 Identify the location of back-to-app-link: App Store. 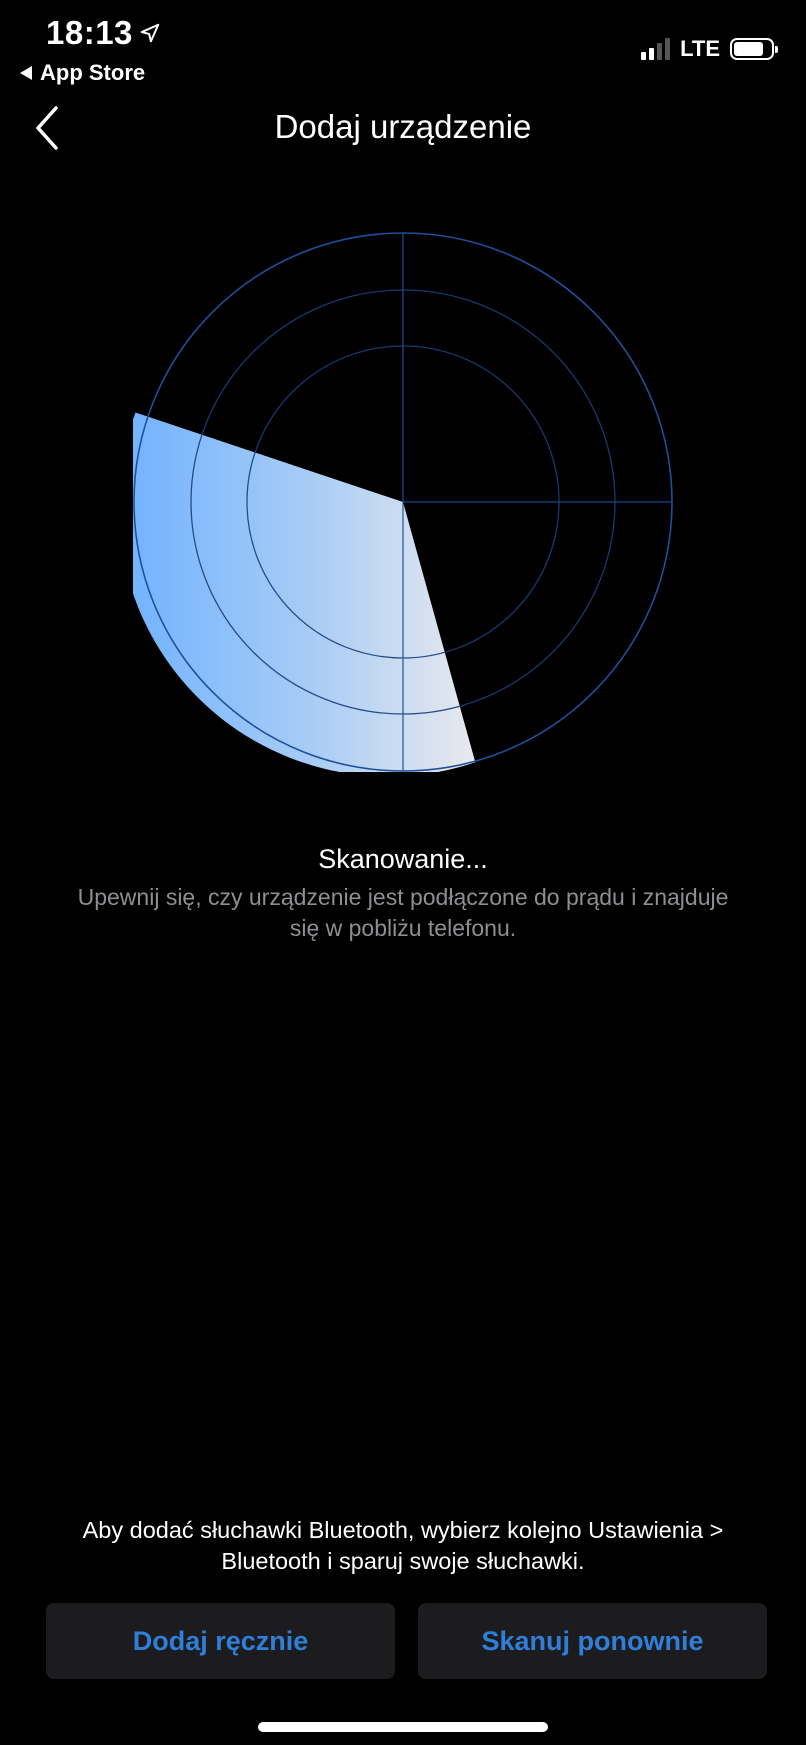
(82, 73).